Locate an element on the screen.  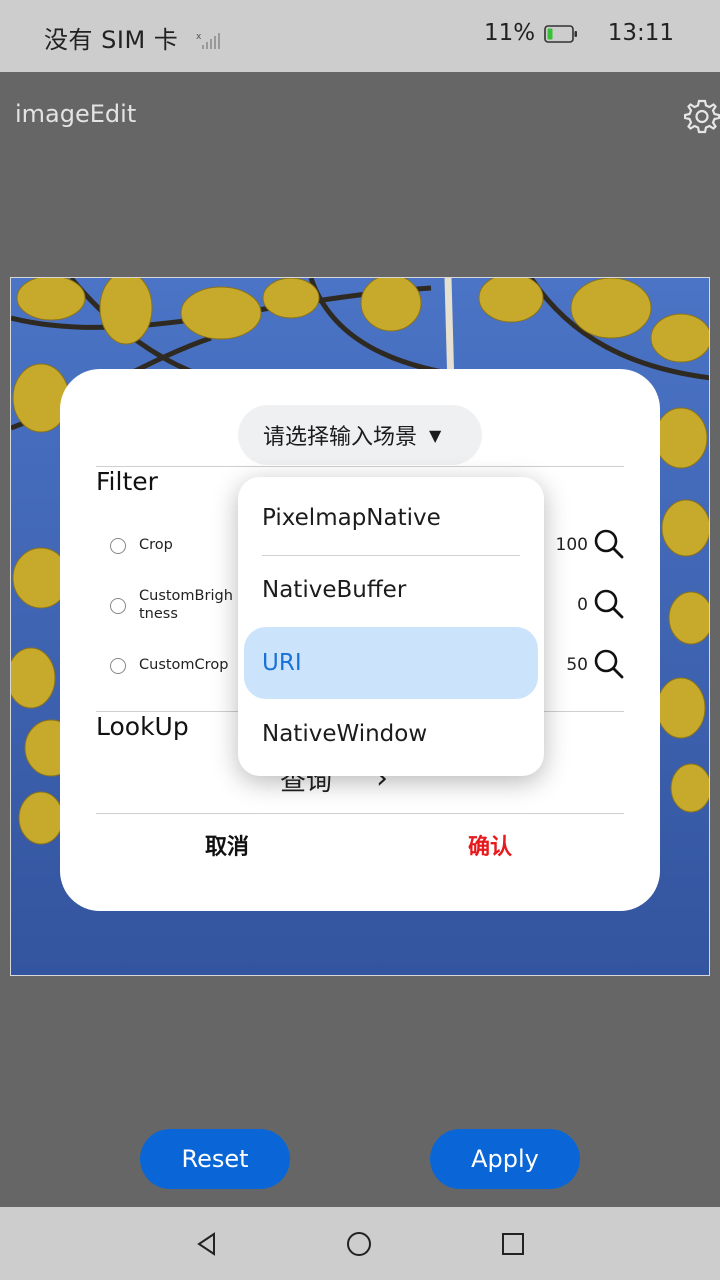
gear-icon is located at coordinates (702, 116).